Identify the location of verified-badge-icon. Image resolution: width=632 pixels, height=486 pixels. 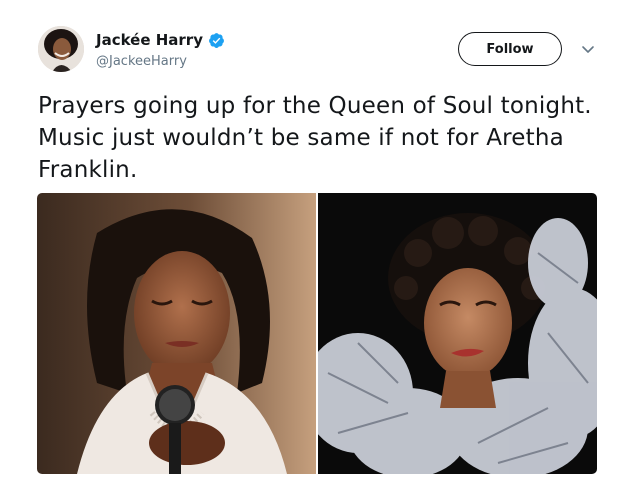
(216, 40).